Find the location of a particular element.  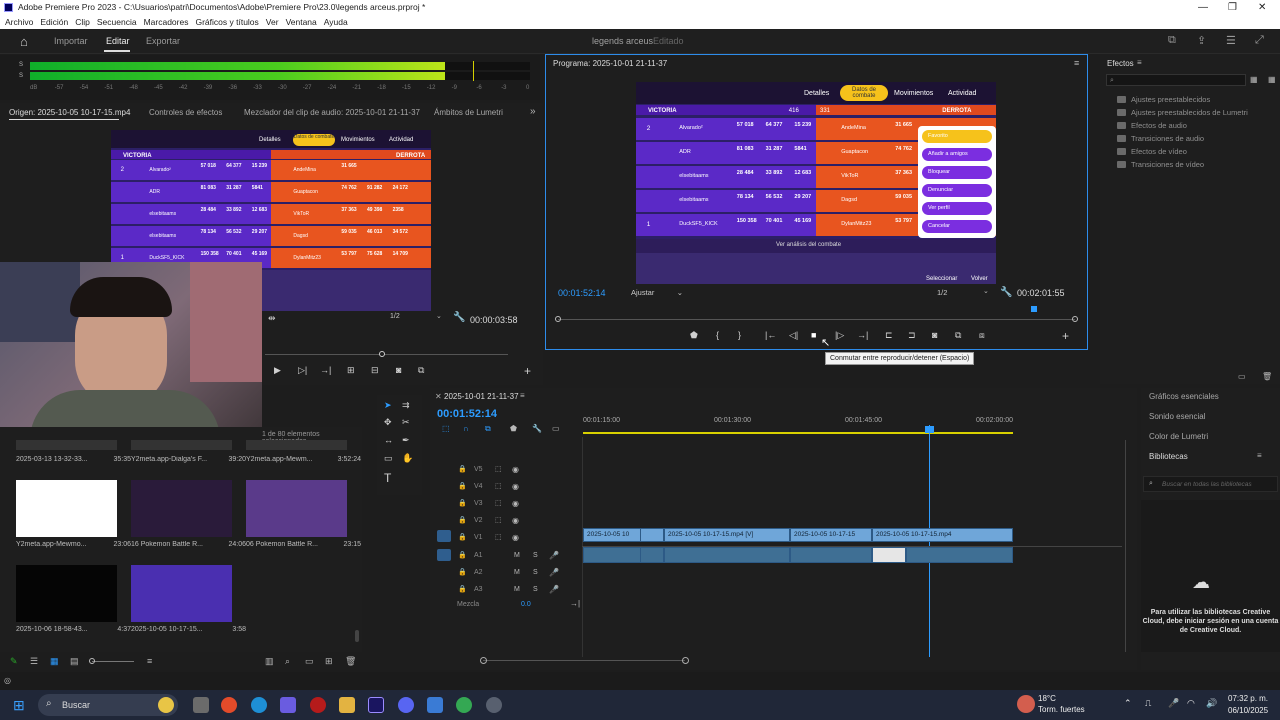

step-forward-program-icon: |▷ is located at coordinates (839, 335).